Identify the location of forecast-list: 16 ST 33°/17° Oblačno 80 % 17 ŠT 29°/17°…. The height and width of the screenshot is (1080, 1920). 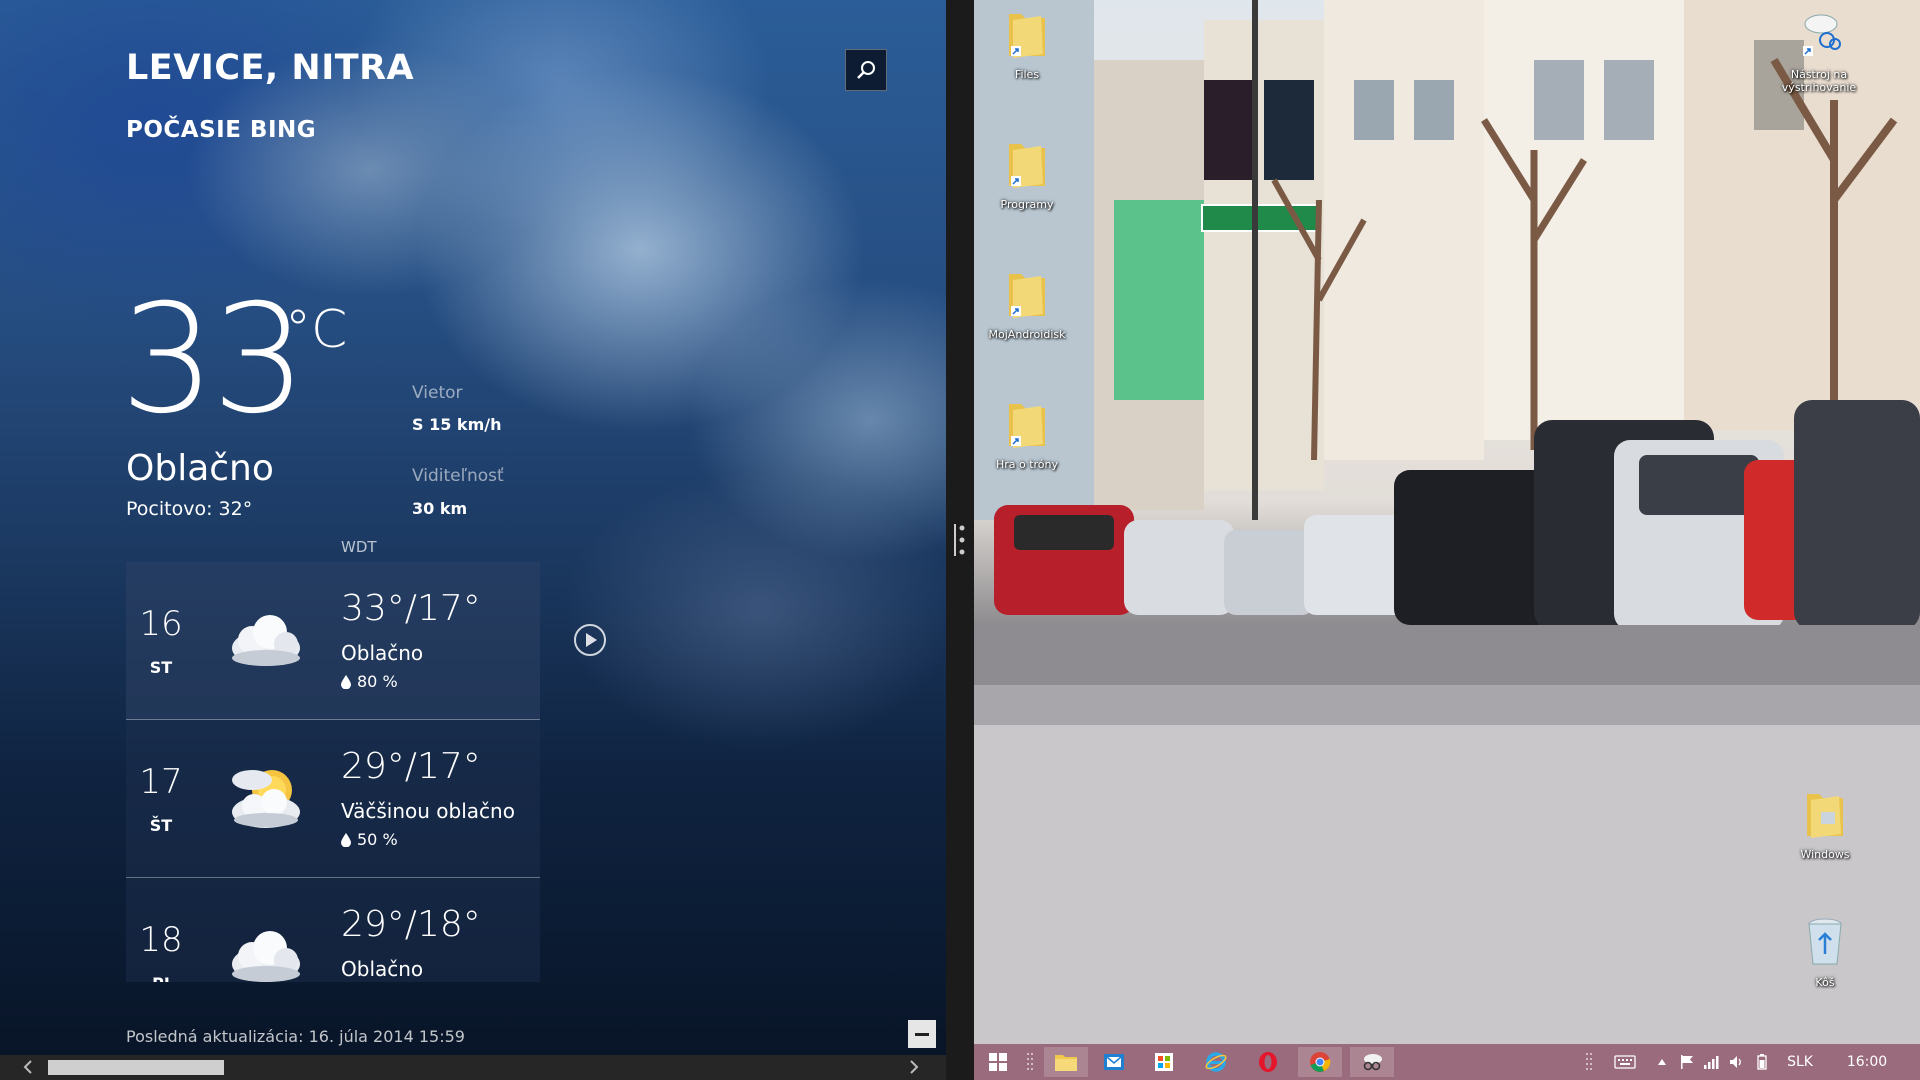
(333, 772).